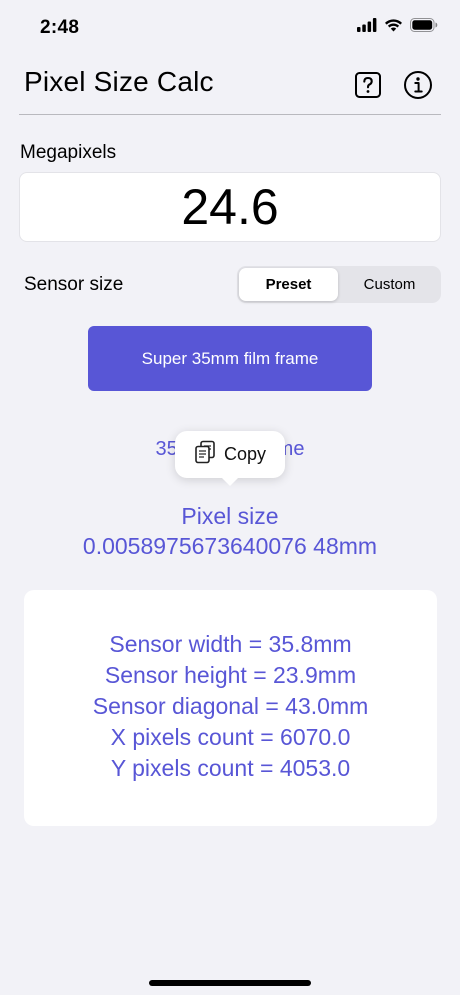  What do you see at coordinates (205, 454) in the screenshot?
I see `copy-documents-icon` at bounding box center [205, 454].